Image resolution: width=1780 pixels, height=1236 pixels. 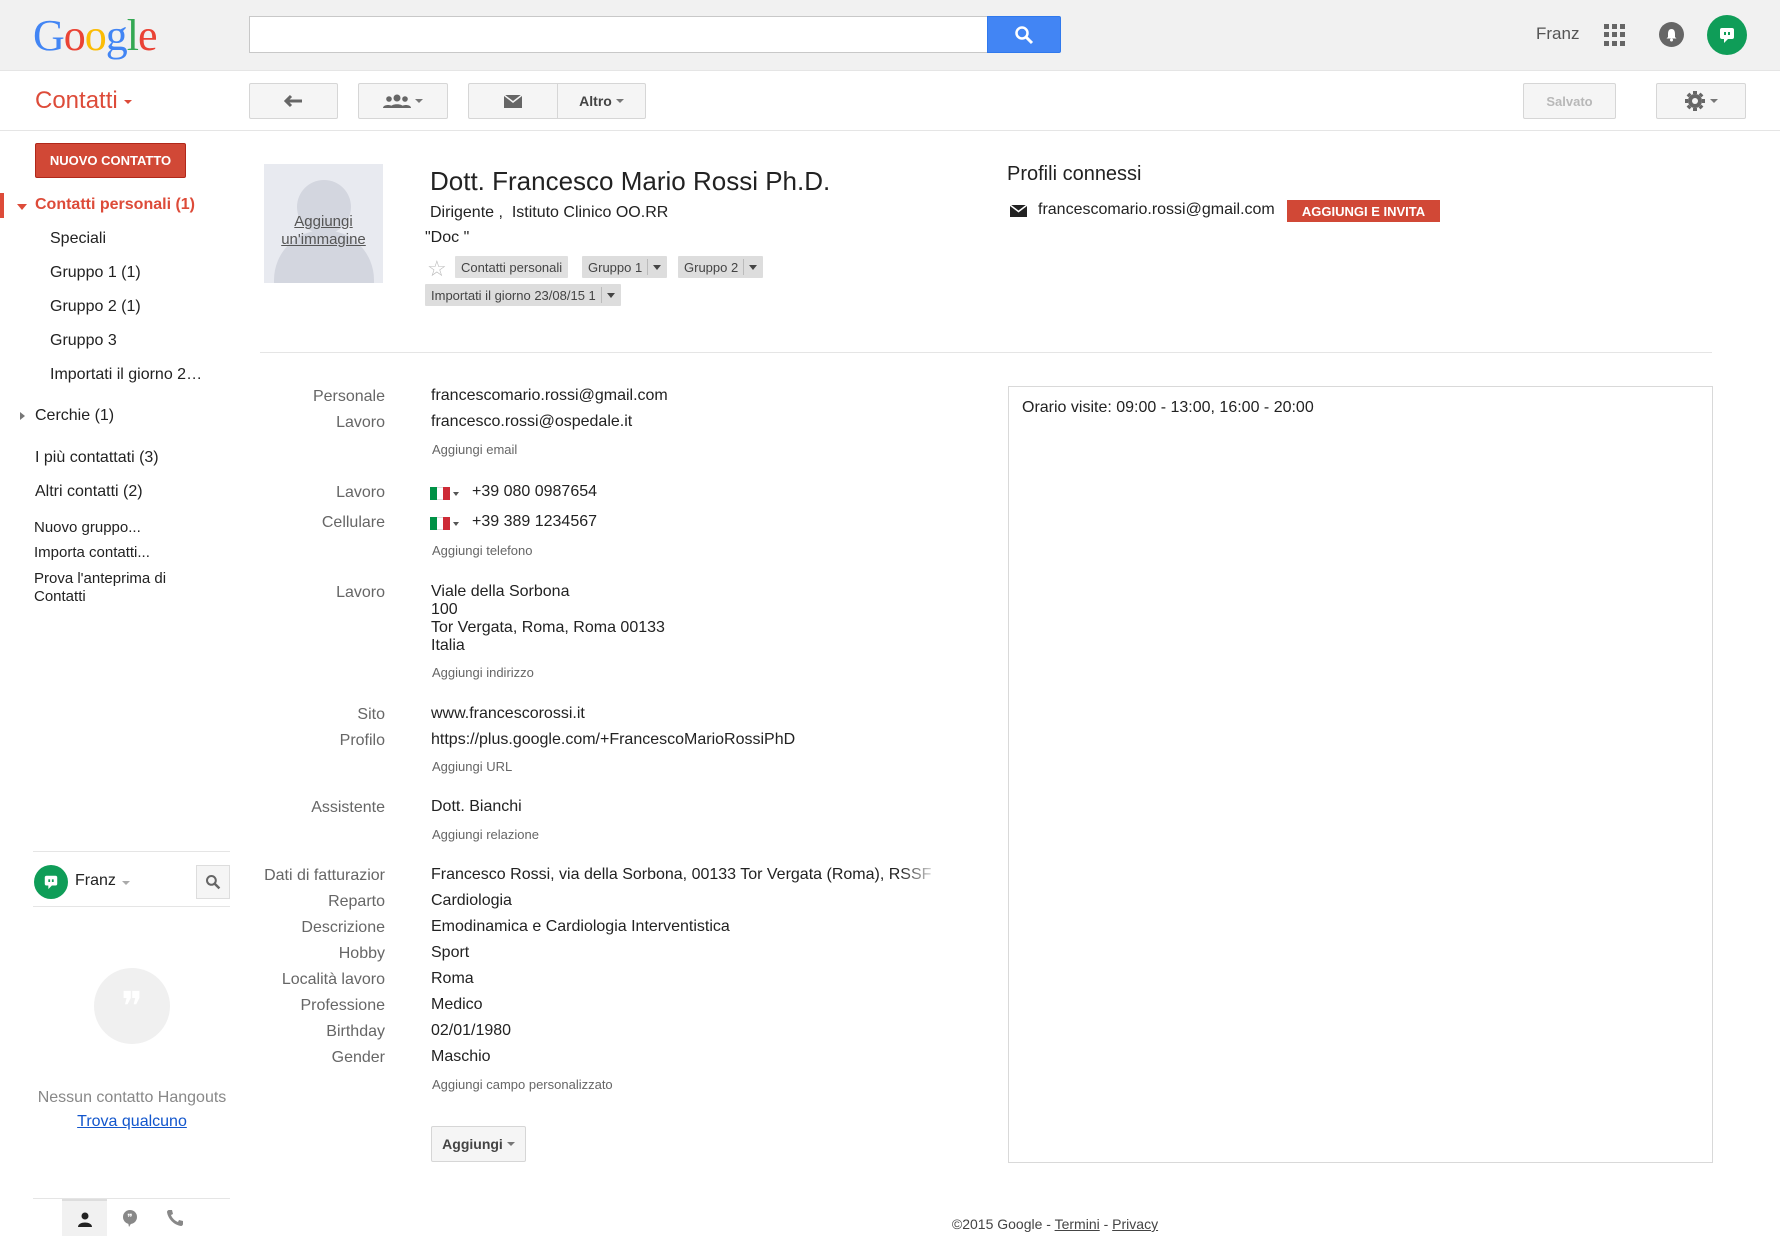 What do you see at coordinates (1018, 211) in the screenshot?
I see `mail-icon` at bounding box center [1018, 211].